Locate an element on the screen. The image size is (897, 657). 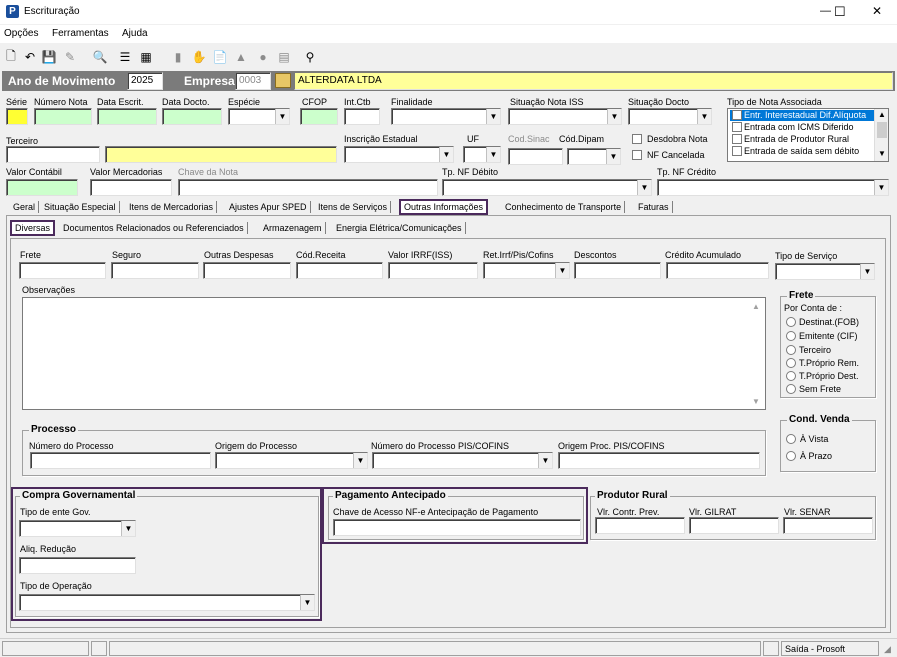
observacoes-textarea: ▲ ▼ is located at coordinates (394, 353).